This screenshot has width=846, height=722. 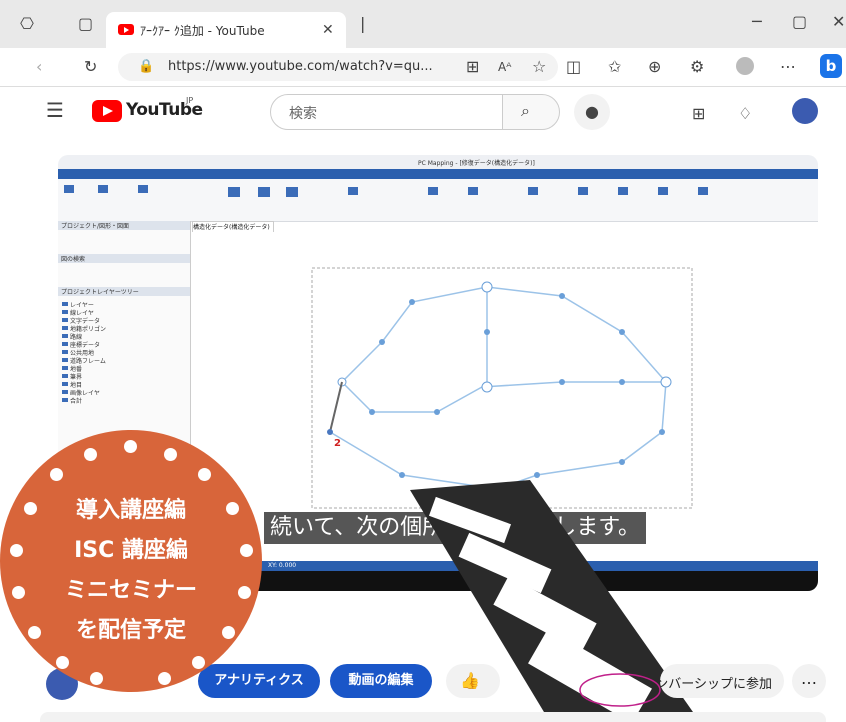 What do you see at coordinates (124, 376) in the screenshot?
I see `tree-item: 筆界` at bounding box center [124, 376].